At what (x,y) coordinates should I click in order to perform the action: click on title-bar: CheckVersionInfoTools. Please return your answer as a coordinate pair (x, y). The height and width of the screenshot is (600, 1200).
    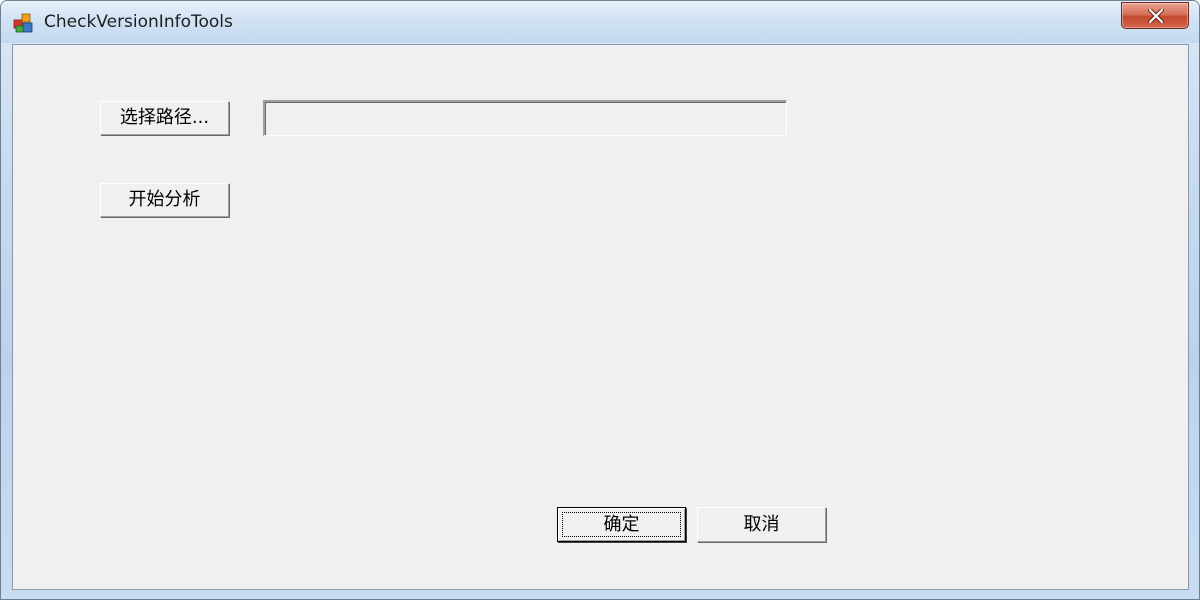
    Looking at the image, I should click on (600, 22).